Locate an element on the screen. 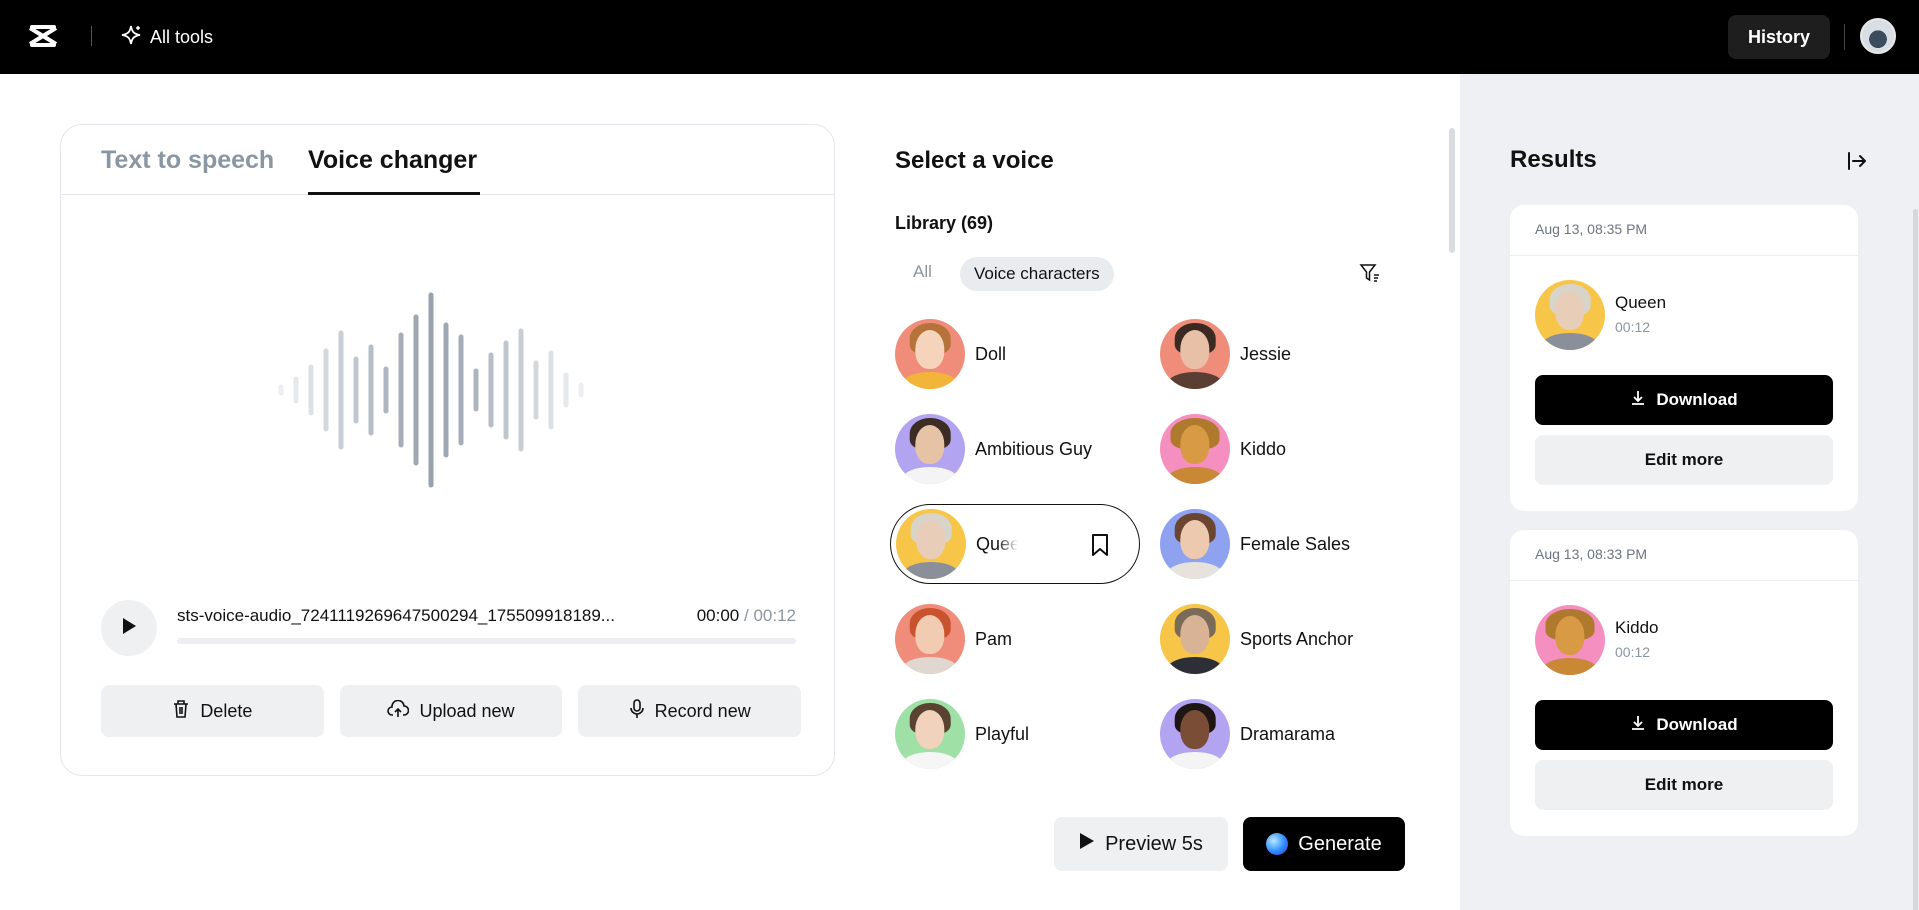  top-bar: All tools History is located at coordinates (959, 37).